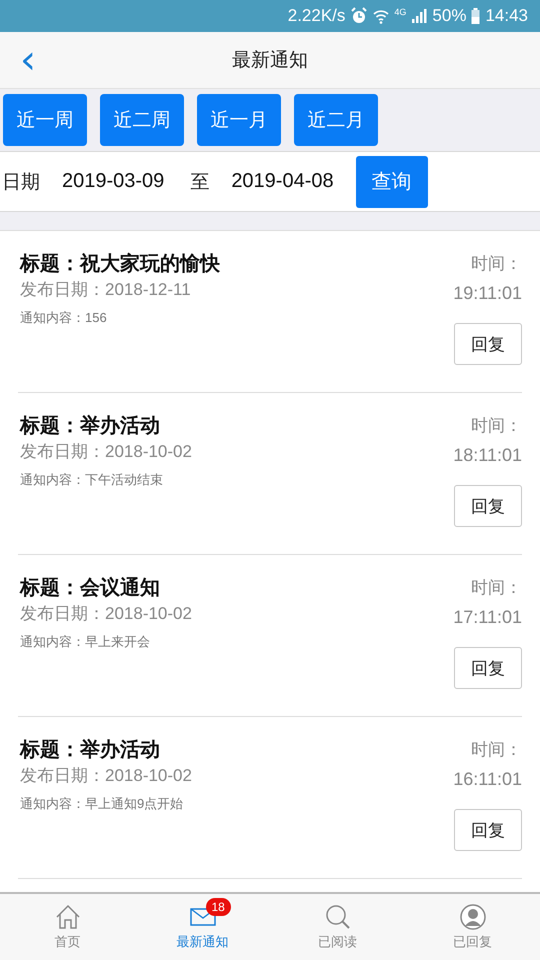  What do you see at coordinates (419, 16) in the screenshot?
I see `signal-icon` at bounding box center [419, 16].